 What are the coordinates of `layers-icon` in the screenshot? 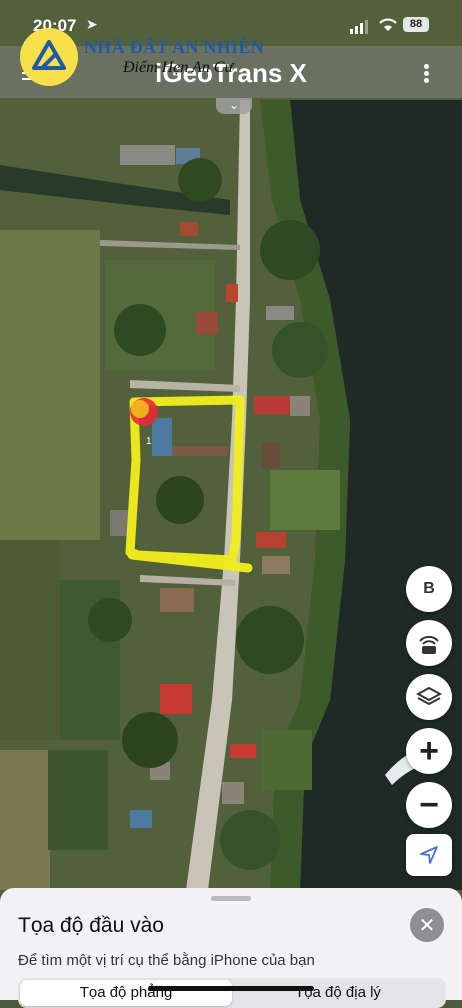 It's located at (429, 696).